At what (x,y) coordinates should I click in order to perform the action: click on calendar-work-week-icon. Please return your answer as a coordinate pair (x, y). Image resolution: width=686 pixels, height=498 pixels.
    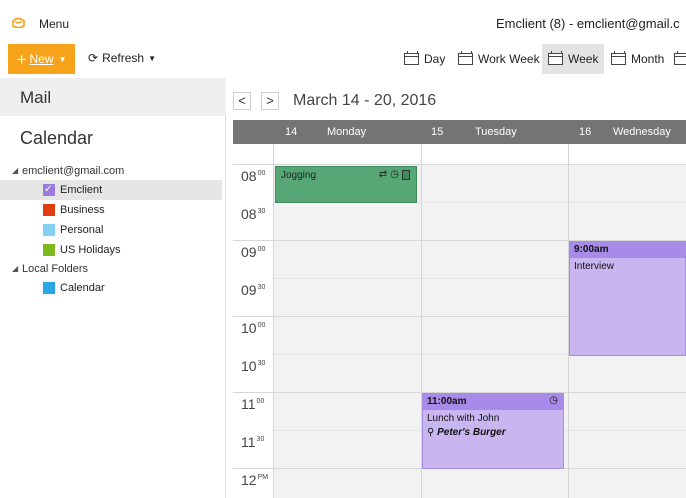
    Looking at the image, I should click on (465, 58).